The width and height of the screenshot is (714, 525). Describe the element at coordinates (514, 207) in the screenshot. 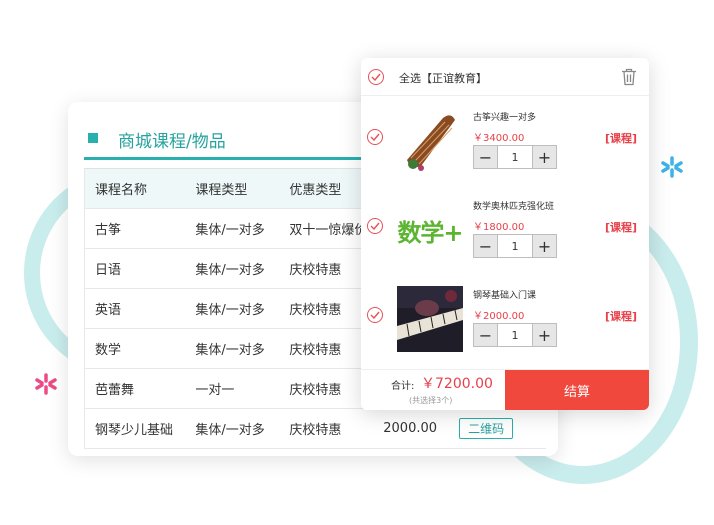

I see `item-name: 数学奥林匹克强化班` at that location.